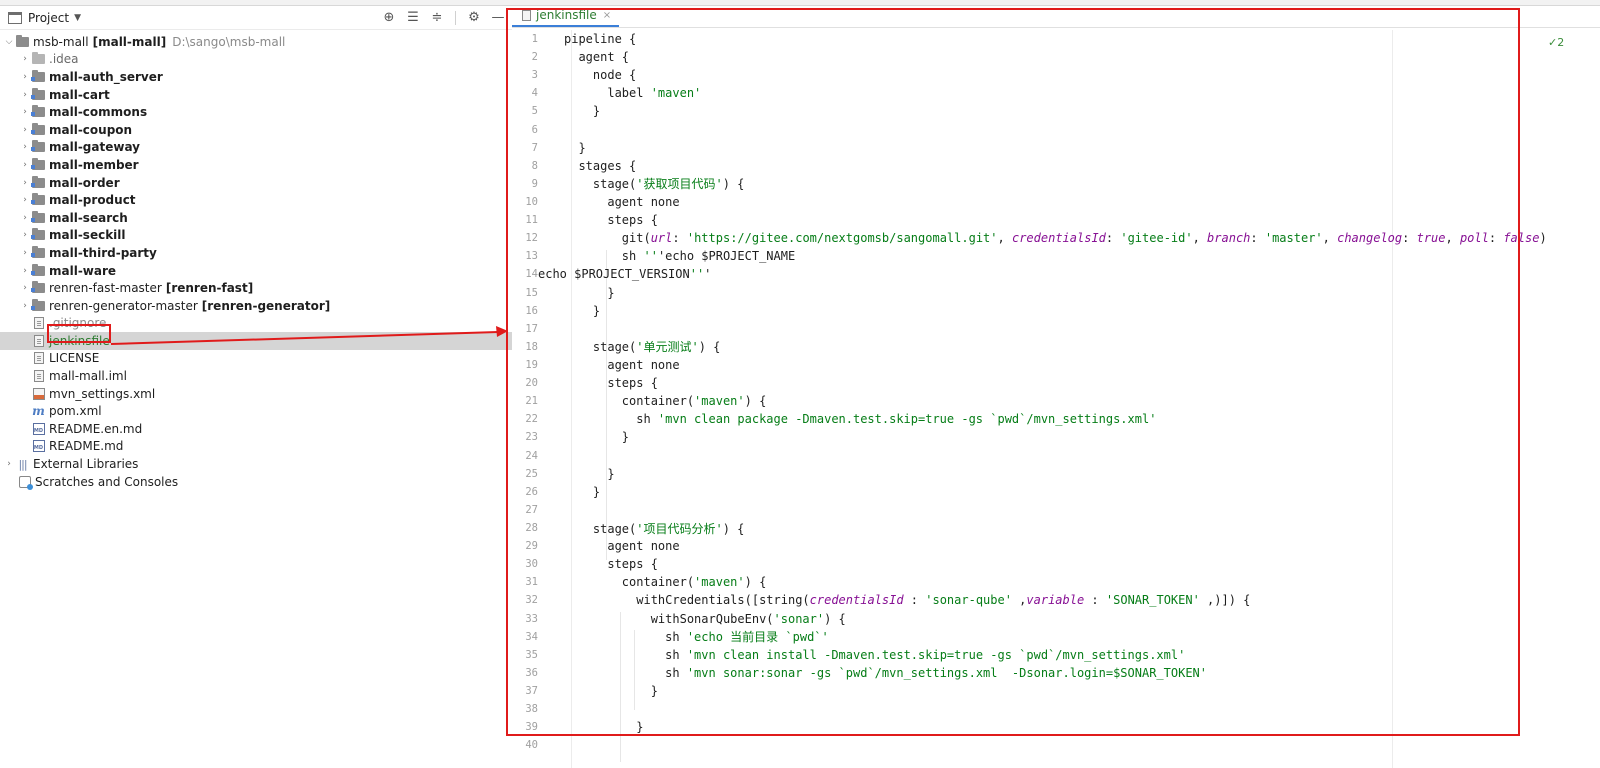 Image resolution: width=1600 pixels, height=768 pixels. I want to click on code-line: 38, so click(1056, 709).